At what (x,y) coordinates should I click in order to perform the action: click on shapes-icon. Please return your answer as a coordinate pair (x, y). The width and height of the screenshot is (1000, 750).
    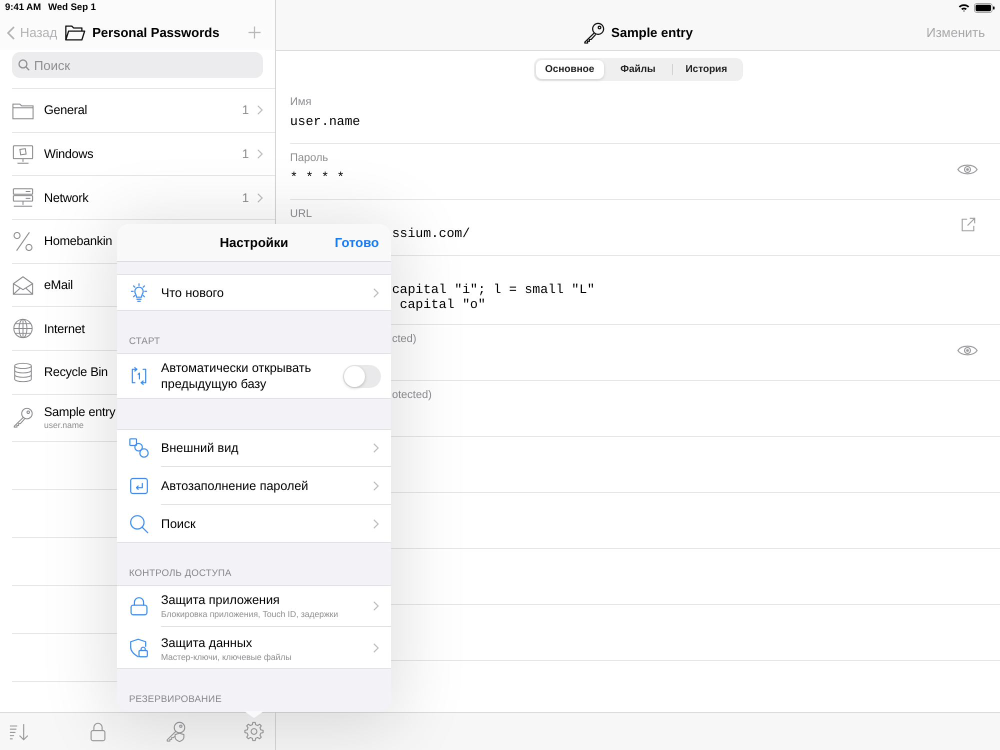
    Looking at the image, I should click on (139, 448).